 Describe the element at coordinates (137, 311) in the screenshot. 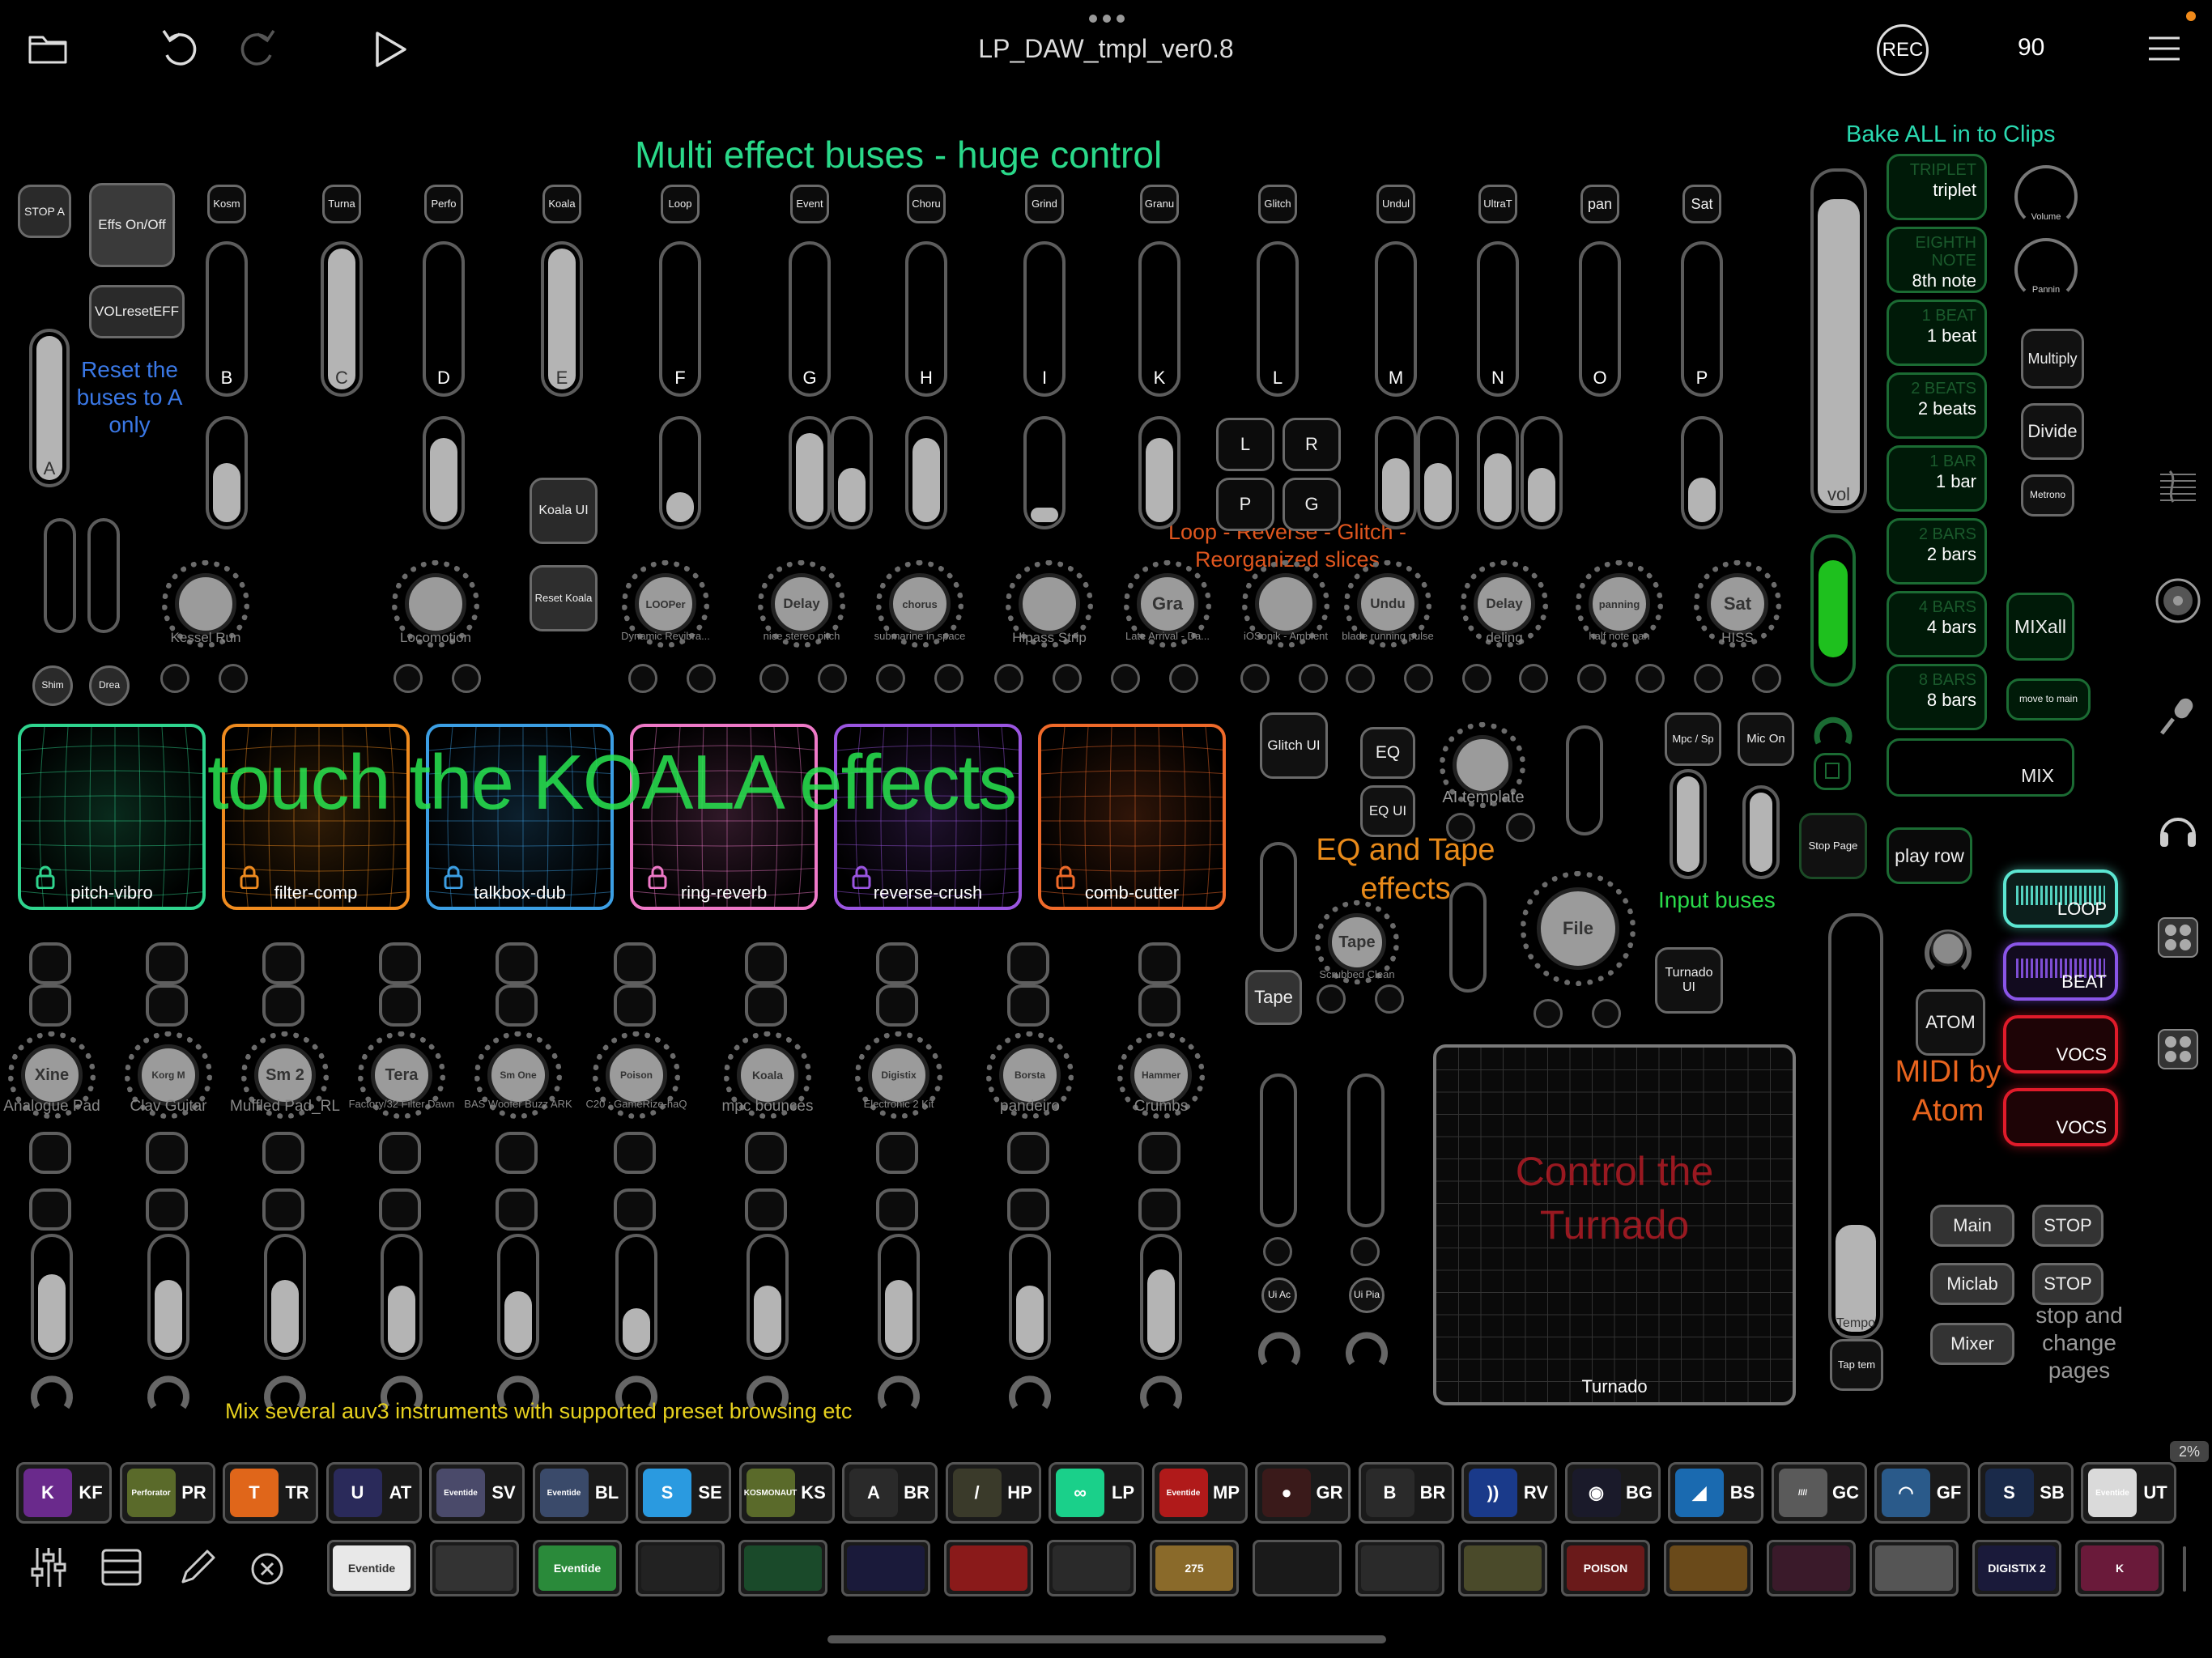

I see `vol-reset-button: VOLresetEFF` at that location.